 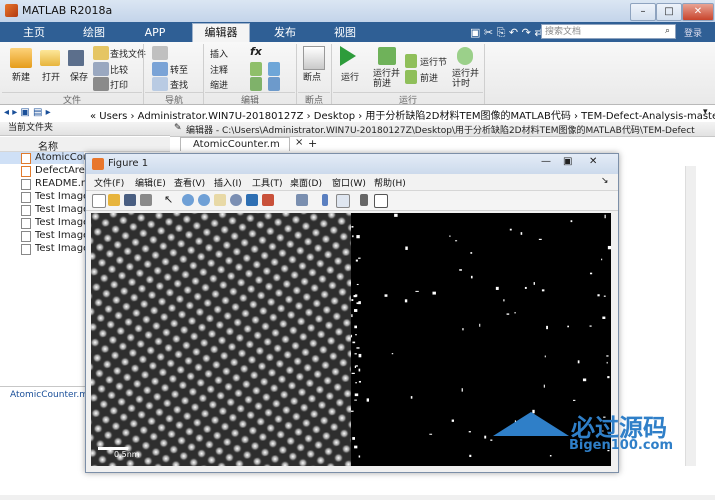 What do you see at coordinates (220, 200) in the screenshot?
I see `pan-icon` at bounding box center [220, 200].